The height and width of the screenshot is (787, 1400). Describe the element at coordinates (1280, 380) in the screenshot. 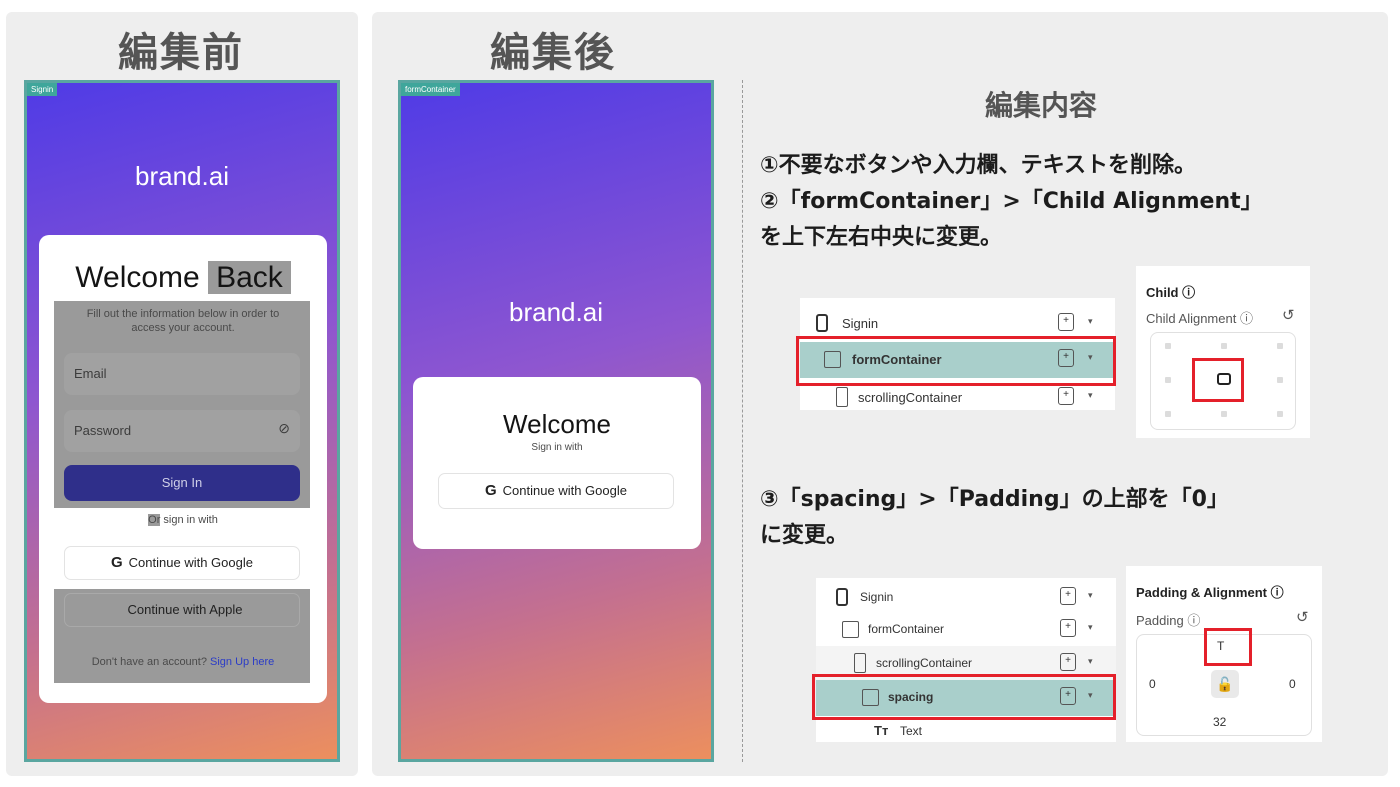

I see `align-middle-right` at that location.